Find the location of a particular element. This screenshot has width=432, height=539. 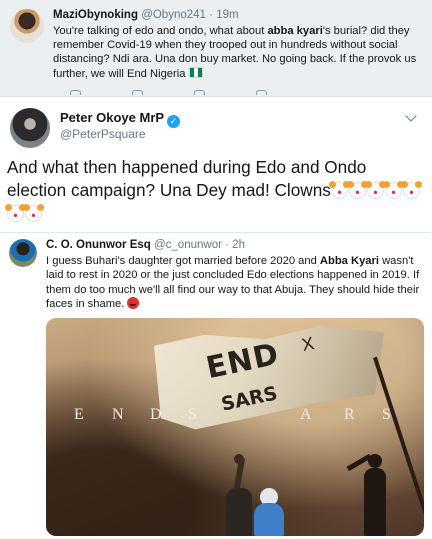

handle: @PeterPsquare is located at coordinates (103, 134).